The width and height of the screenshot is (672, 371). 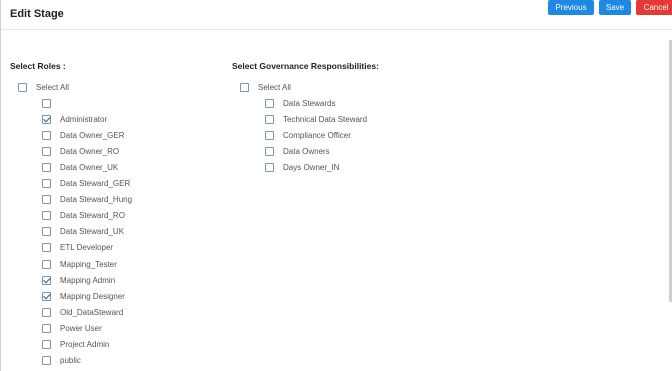 What do you see at coordinates (92, 135) in the screenshot?
I see `checkbox-label: Data Owner_GER` at bounding box center [92, 135].